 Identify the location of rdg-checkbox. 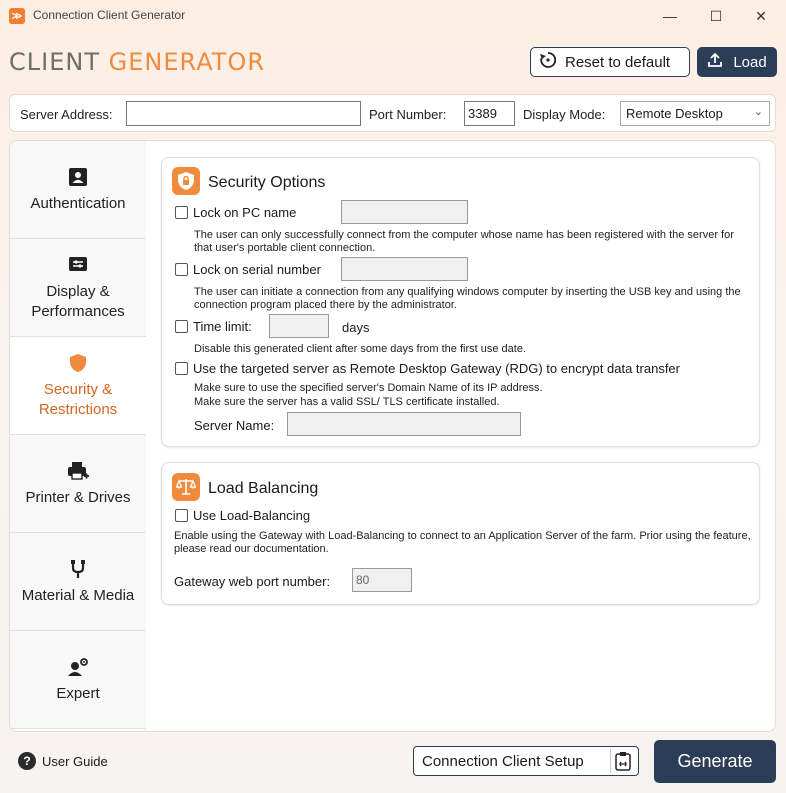
(181, 368).